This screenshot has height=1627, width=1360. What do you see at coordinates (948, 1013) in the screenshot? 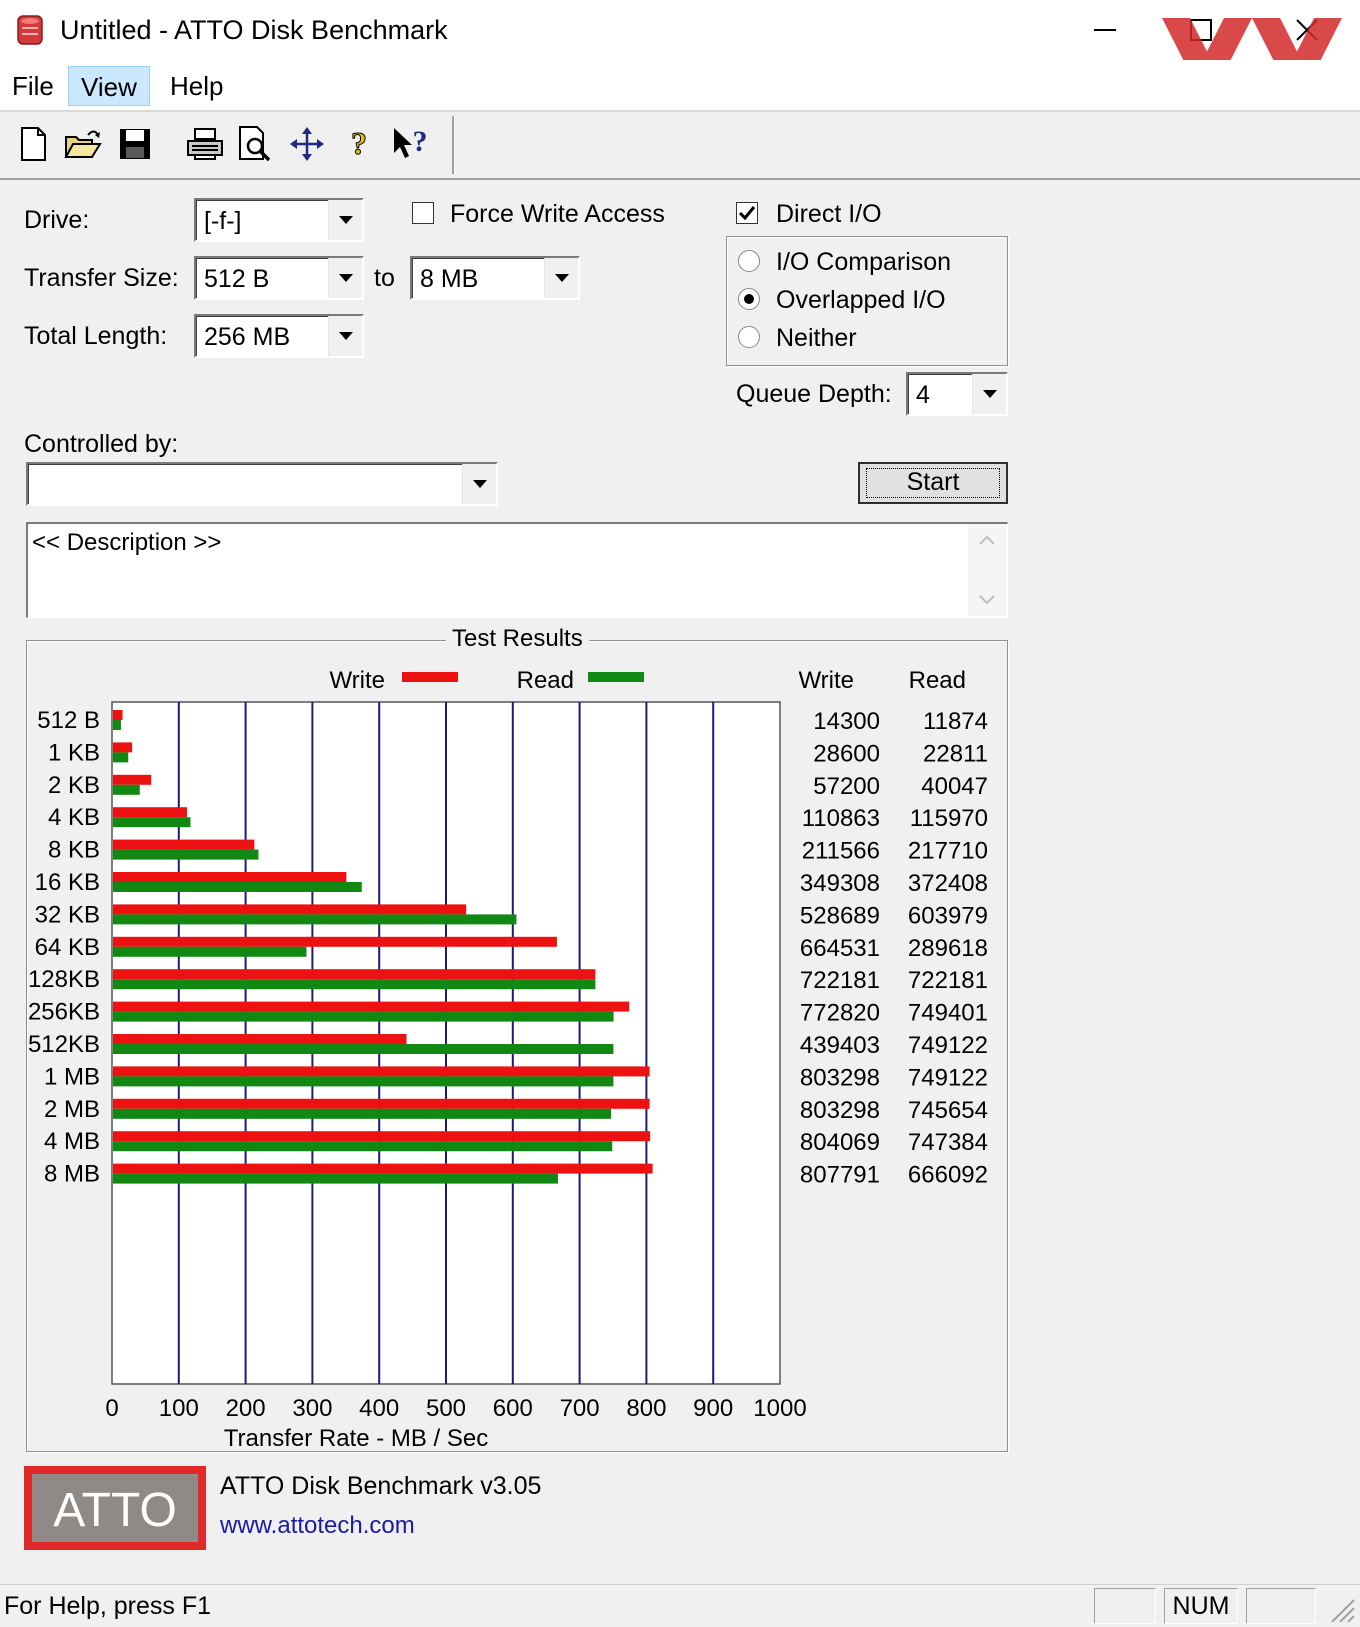
I see `read-value: 749401` at bounding box center [948, 1013].